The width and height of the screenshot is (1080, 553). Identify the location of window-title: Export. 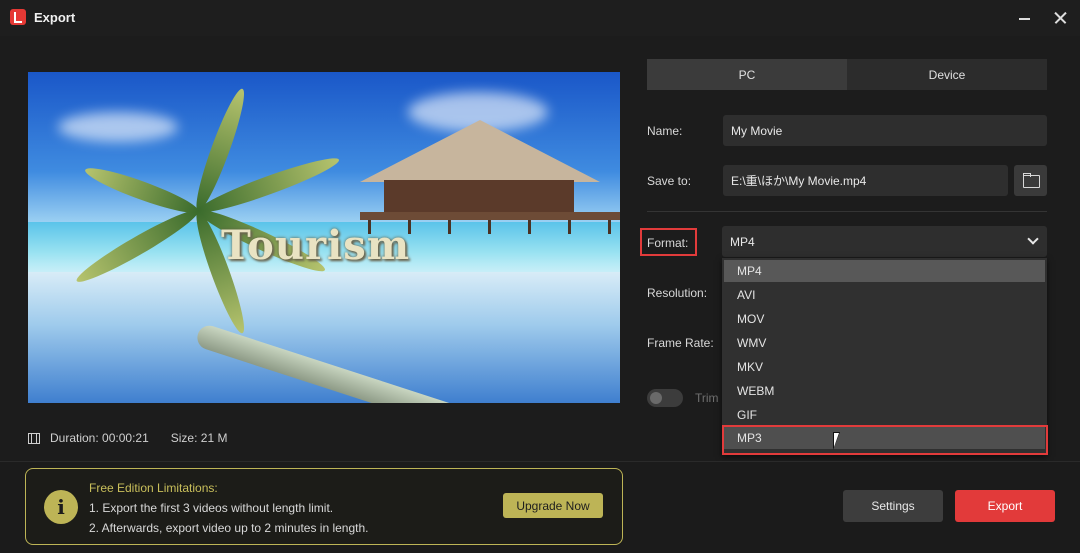
(55, 17).